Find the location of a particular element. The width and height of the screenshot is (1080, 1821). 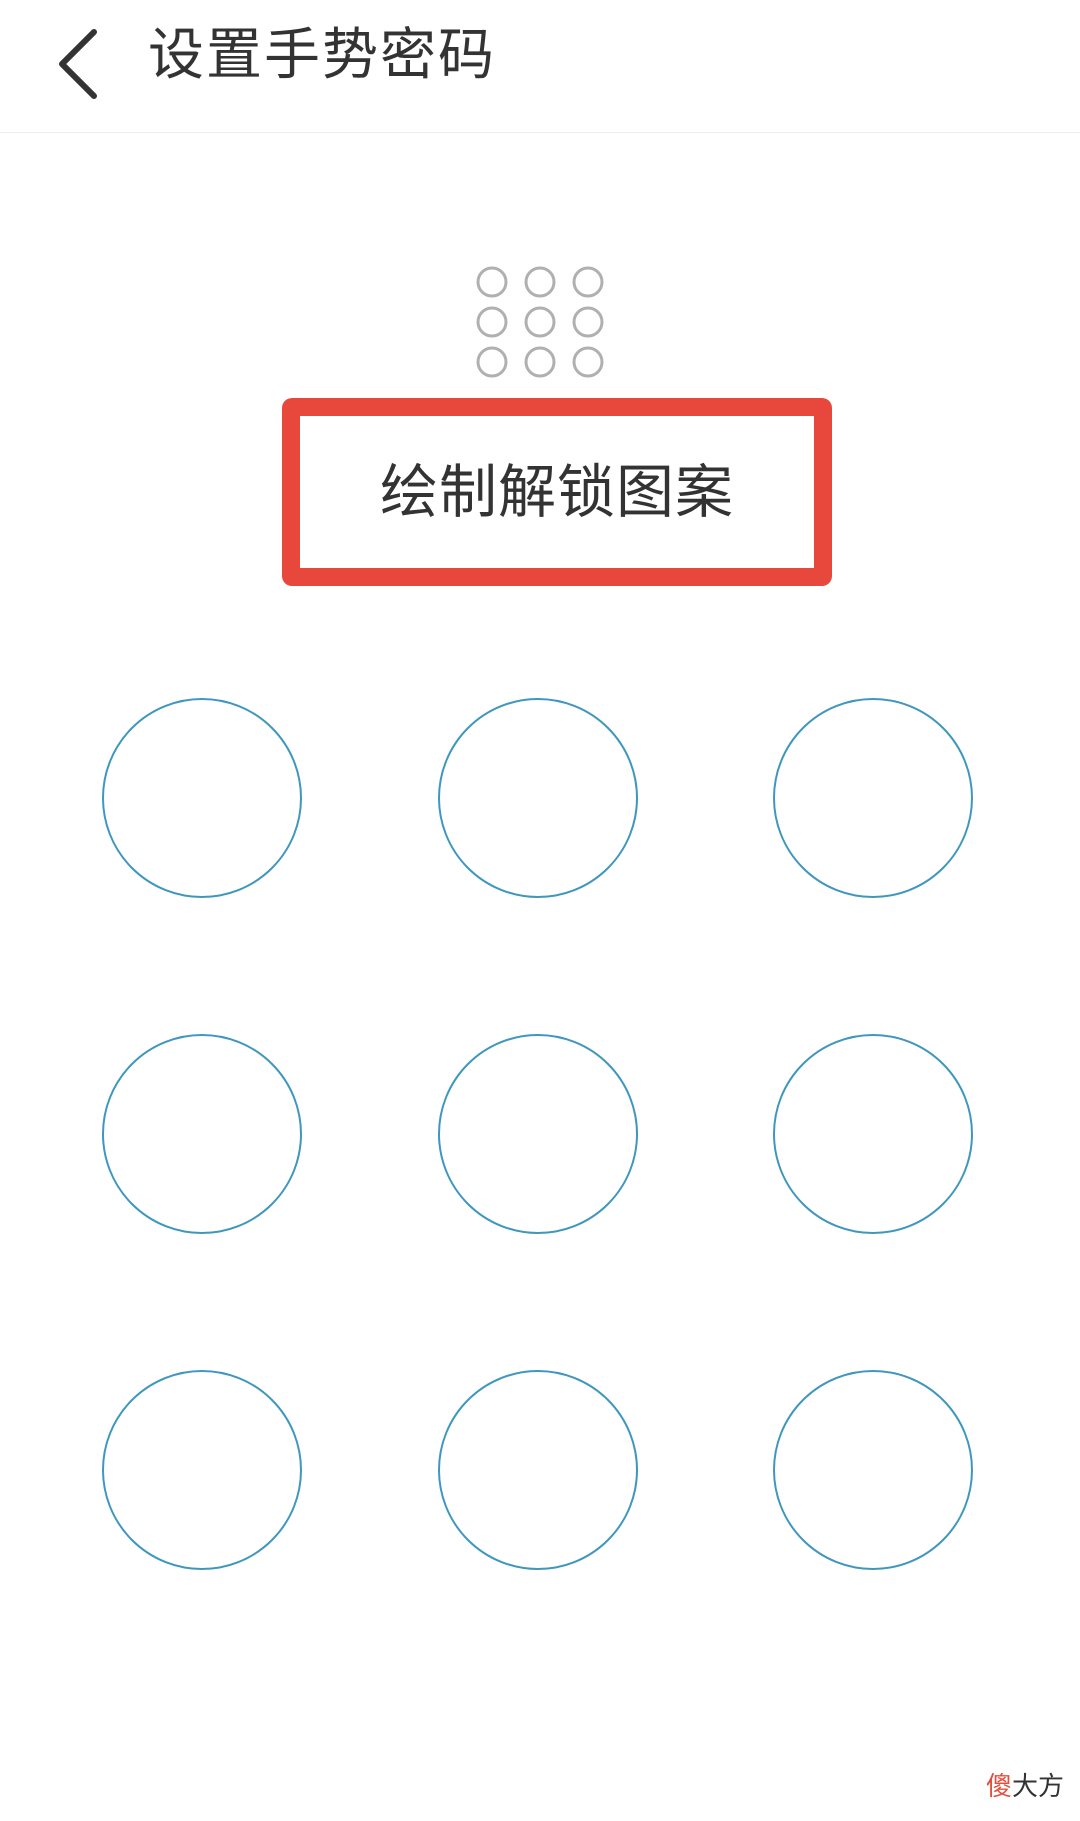

prompt-highlight-box: 绘制解锁图案 is located at coordinates (557, 492).